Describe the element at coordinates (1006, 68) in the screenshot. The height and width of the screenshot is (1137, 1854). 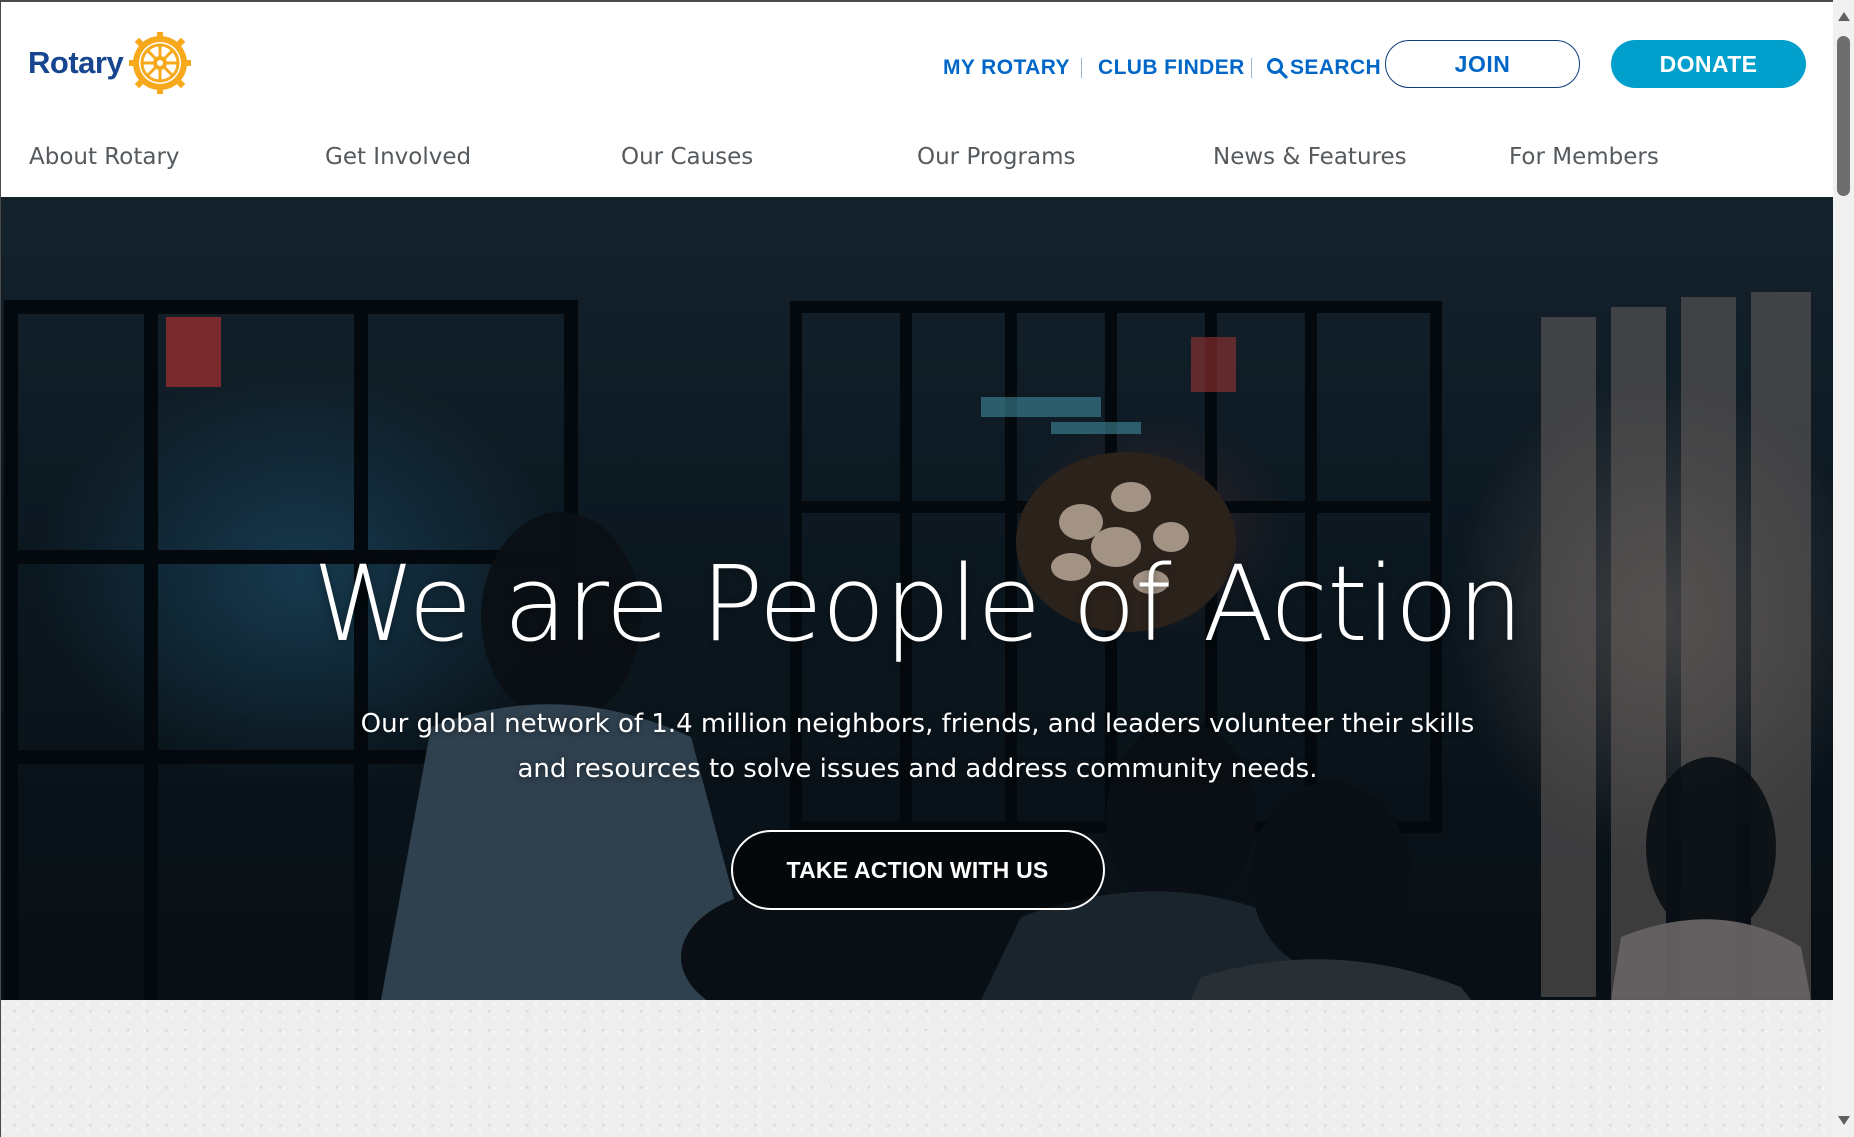
I see `my-rotary-link: MY ROTARY` at that location.